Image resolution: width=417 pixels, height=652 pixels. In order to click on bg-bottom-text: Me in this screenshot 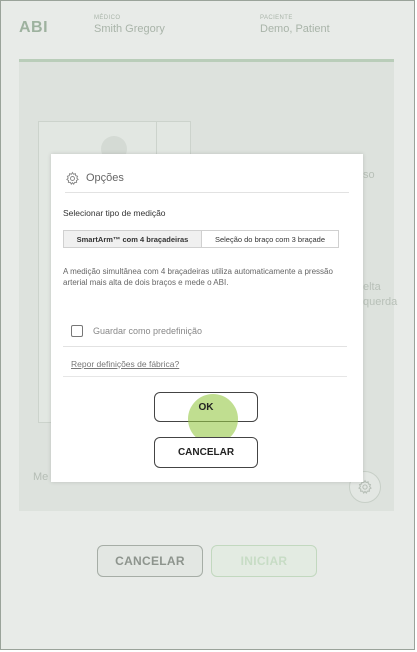, I will do `click(41, 477)`.